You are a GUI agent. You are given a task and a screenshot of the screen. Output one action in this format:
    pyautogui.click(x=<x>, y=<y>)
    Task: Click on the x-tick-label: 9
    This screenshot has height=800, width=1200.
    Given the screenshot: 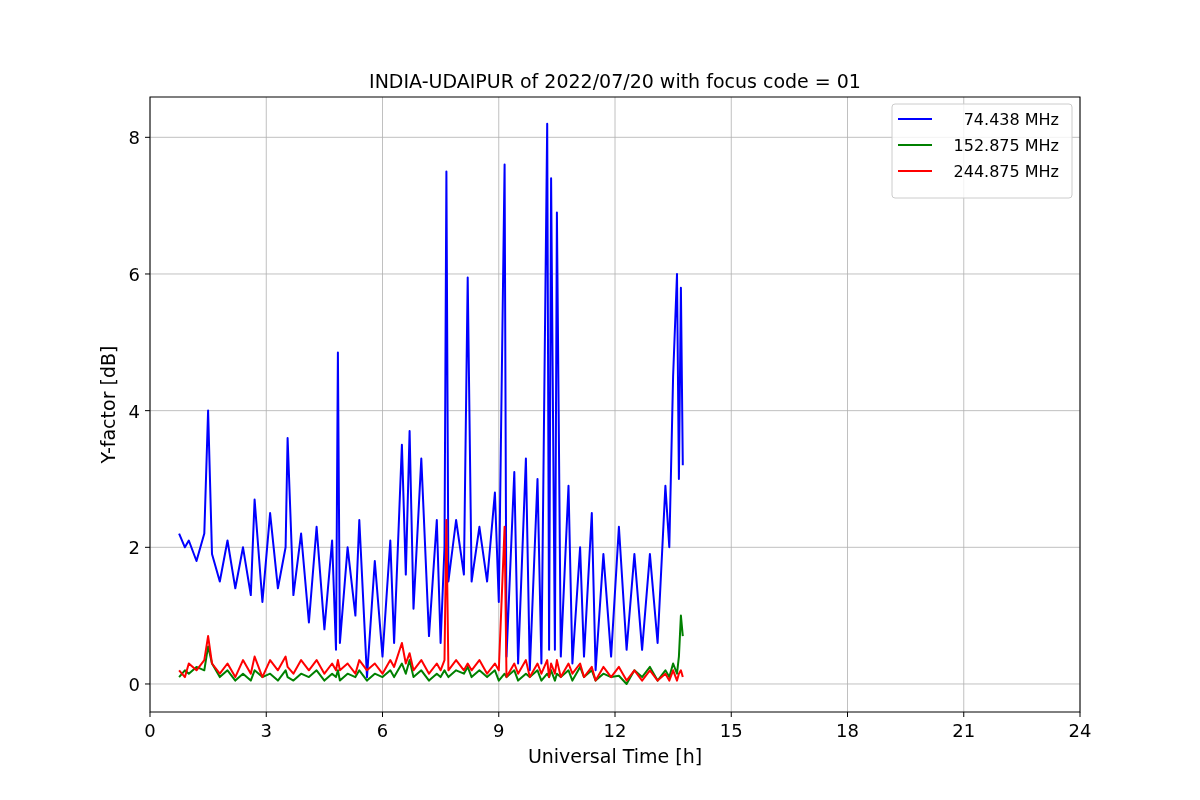 What is the action you would take?
    pyautogui.click(x=499, y=730)
    